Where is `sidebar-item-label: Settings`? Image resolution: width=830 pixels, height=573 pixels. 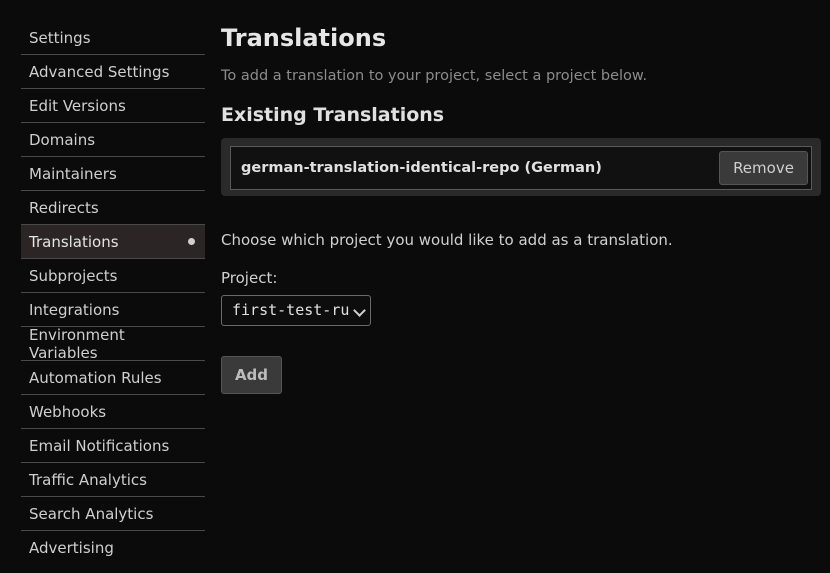
sidebar-item-label: Settings is located at coordinates (60, 37).